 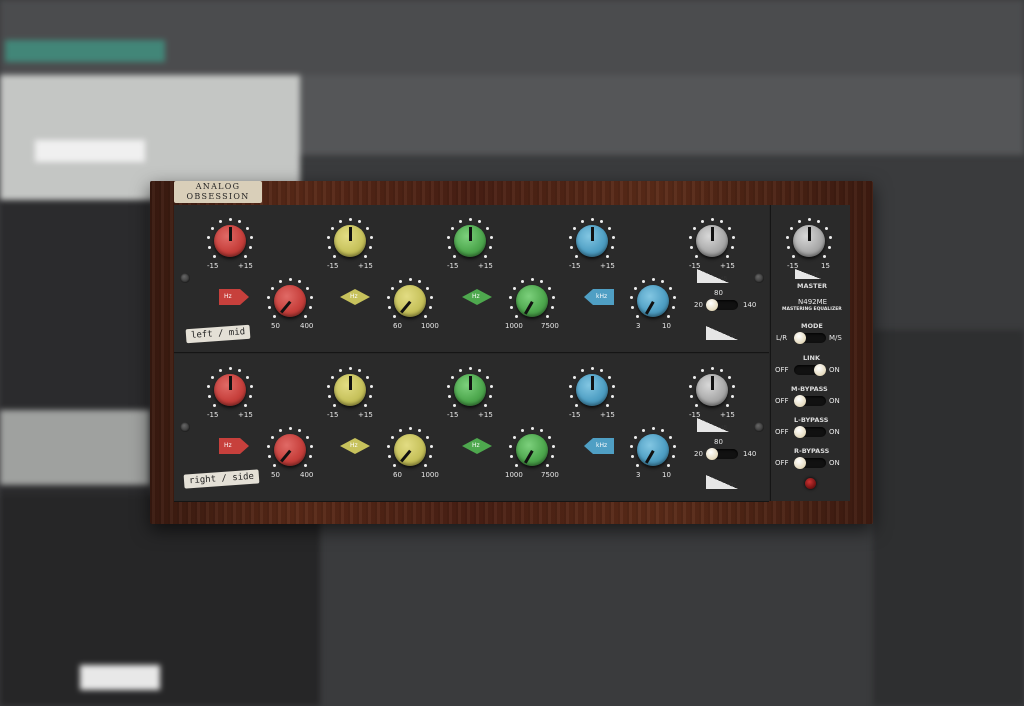 What do you see at coordinates (607, 266) in the screenshot?
I see `band4-gain-max: +15` at bounding box center [607, 266].